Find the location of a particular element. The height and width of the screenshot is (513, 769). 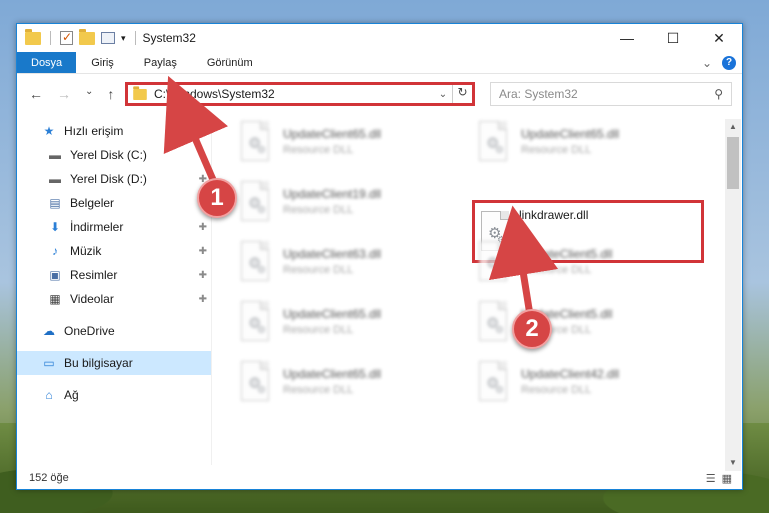

sidebar-item-music: ♪ Müzik ✚ is located at coordinates (114, 251).